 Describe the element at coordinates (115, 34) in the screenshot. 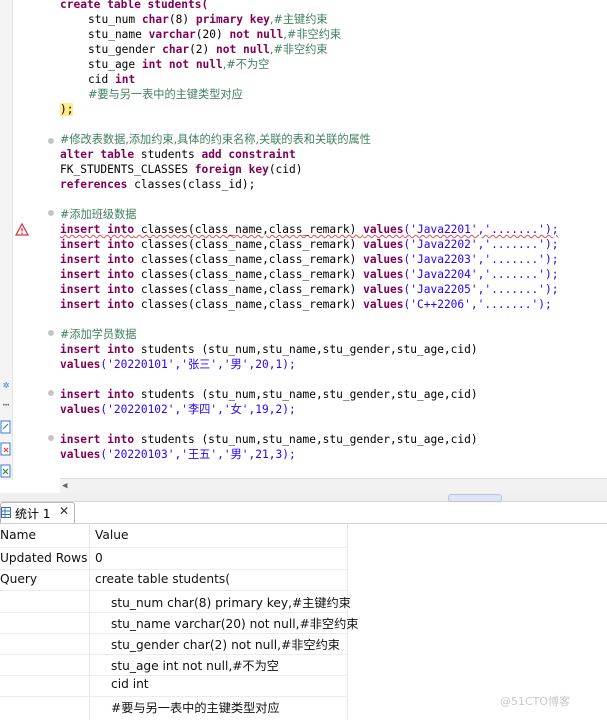

I see `code-token: stu_name` at that location.